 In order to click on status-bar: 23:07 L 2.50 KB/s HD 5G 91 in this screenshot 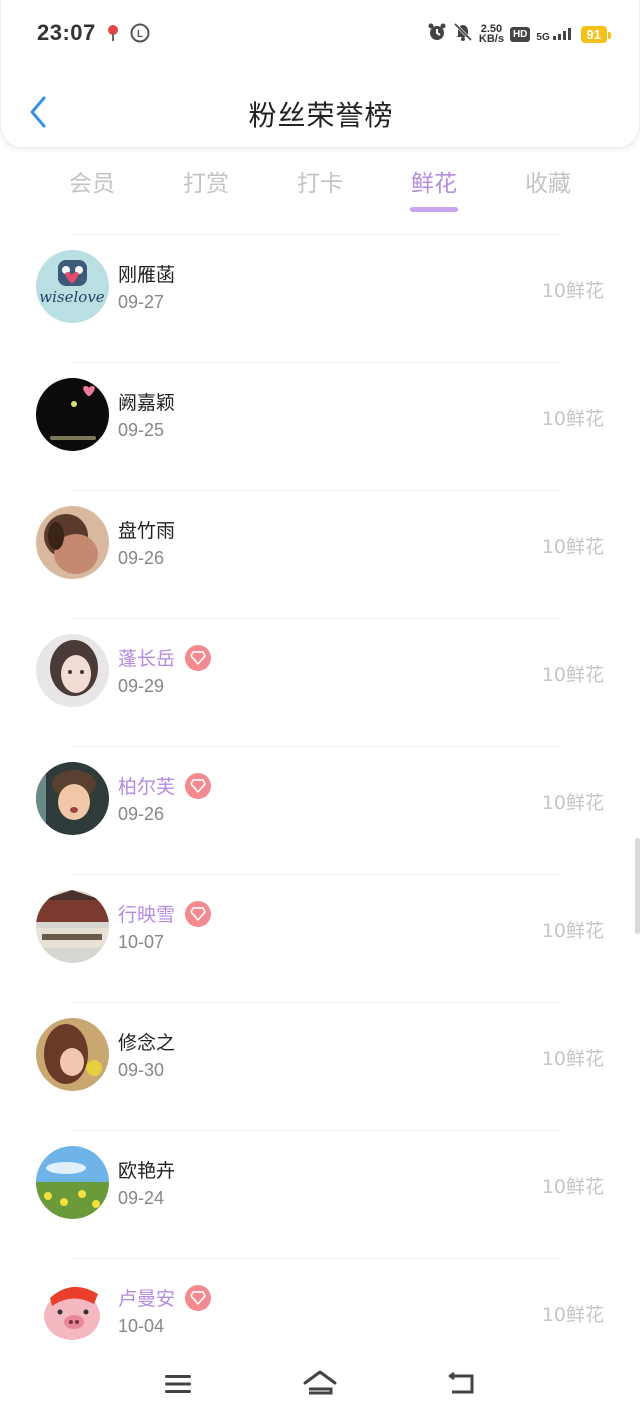, I will do `click(320, 33)`.